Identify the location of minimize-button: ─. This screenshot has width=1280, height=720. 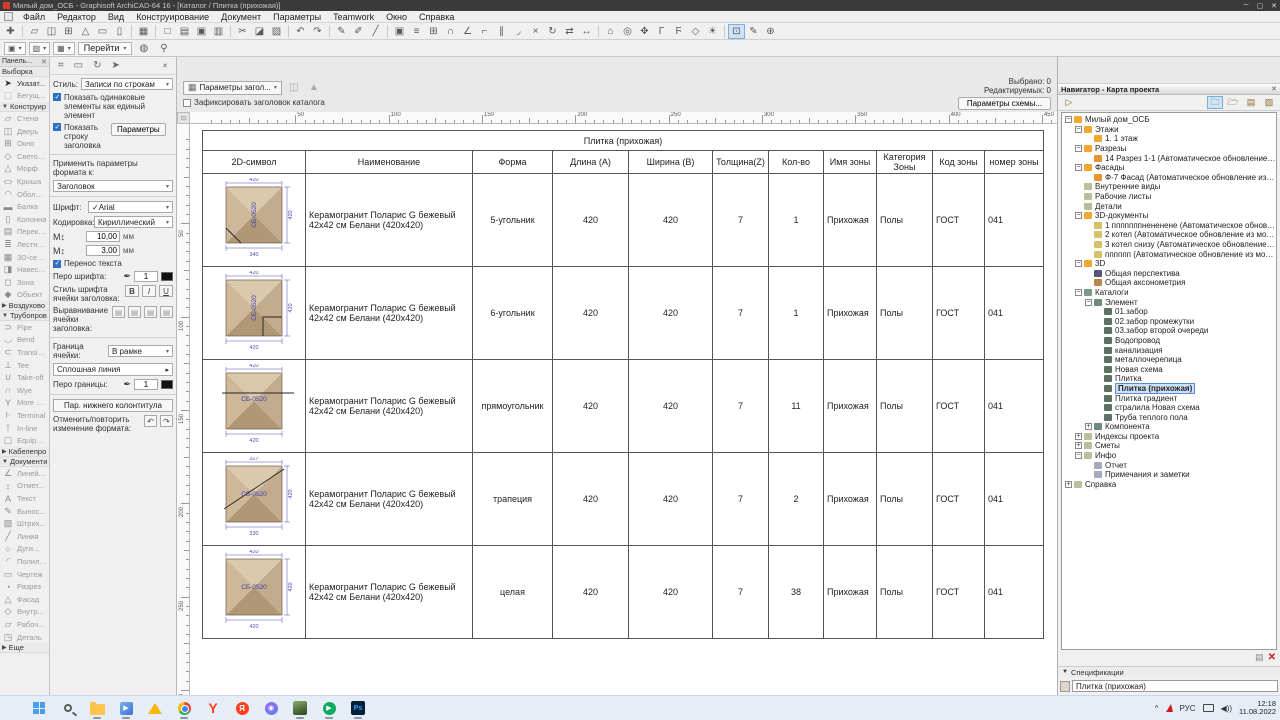
(1246, 6).